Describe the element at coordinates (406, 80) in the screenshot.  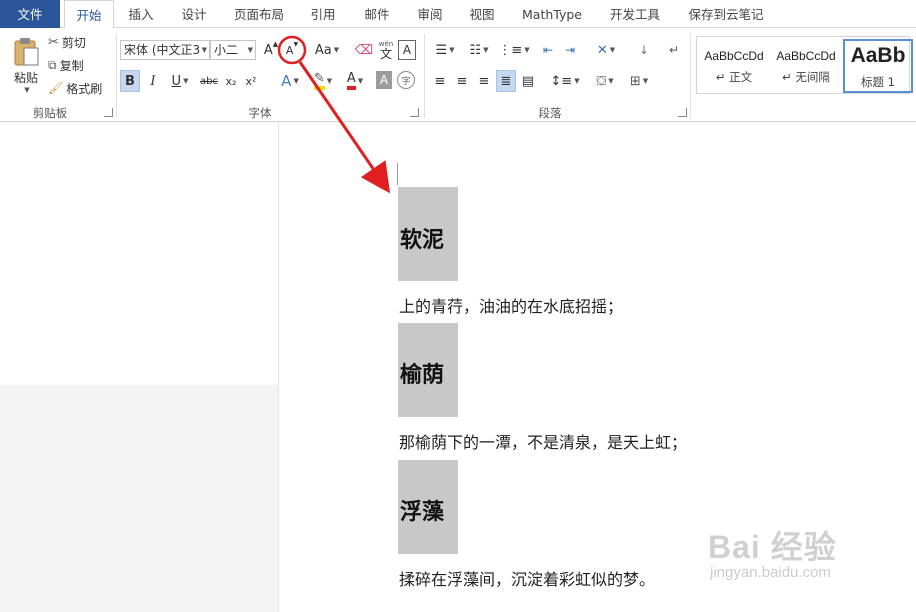
I see `enclose-characters-button: 字` at that location.